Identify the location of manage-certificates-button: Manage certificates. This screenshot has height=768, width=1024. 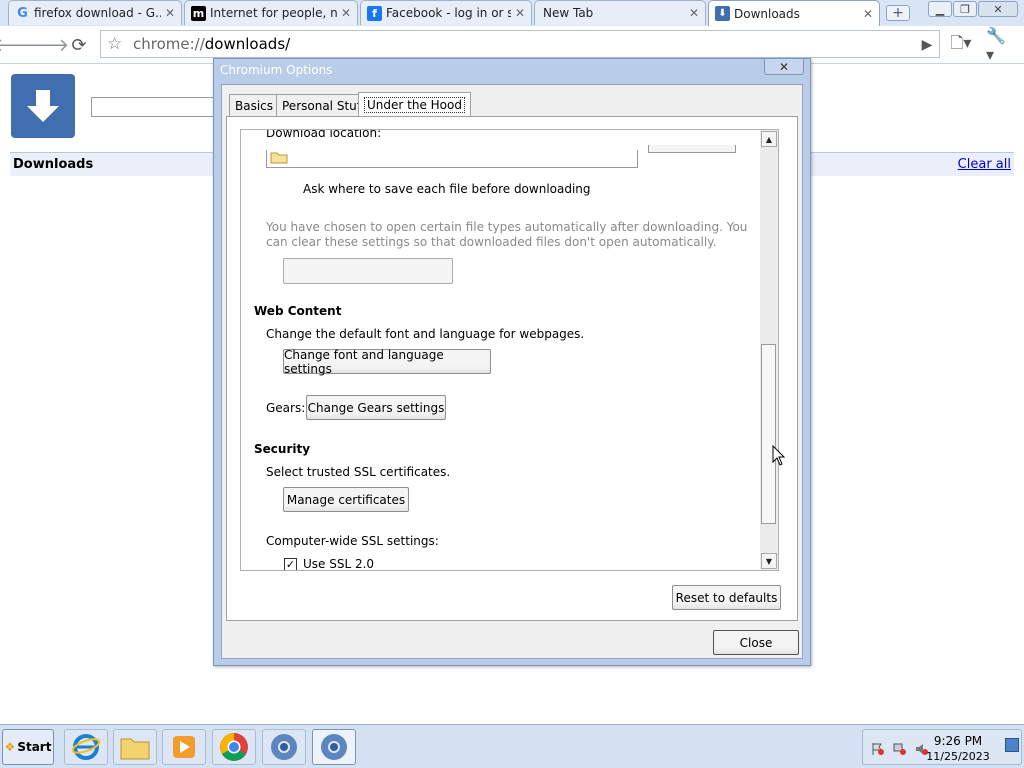
(346, 499).